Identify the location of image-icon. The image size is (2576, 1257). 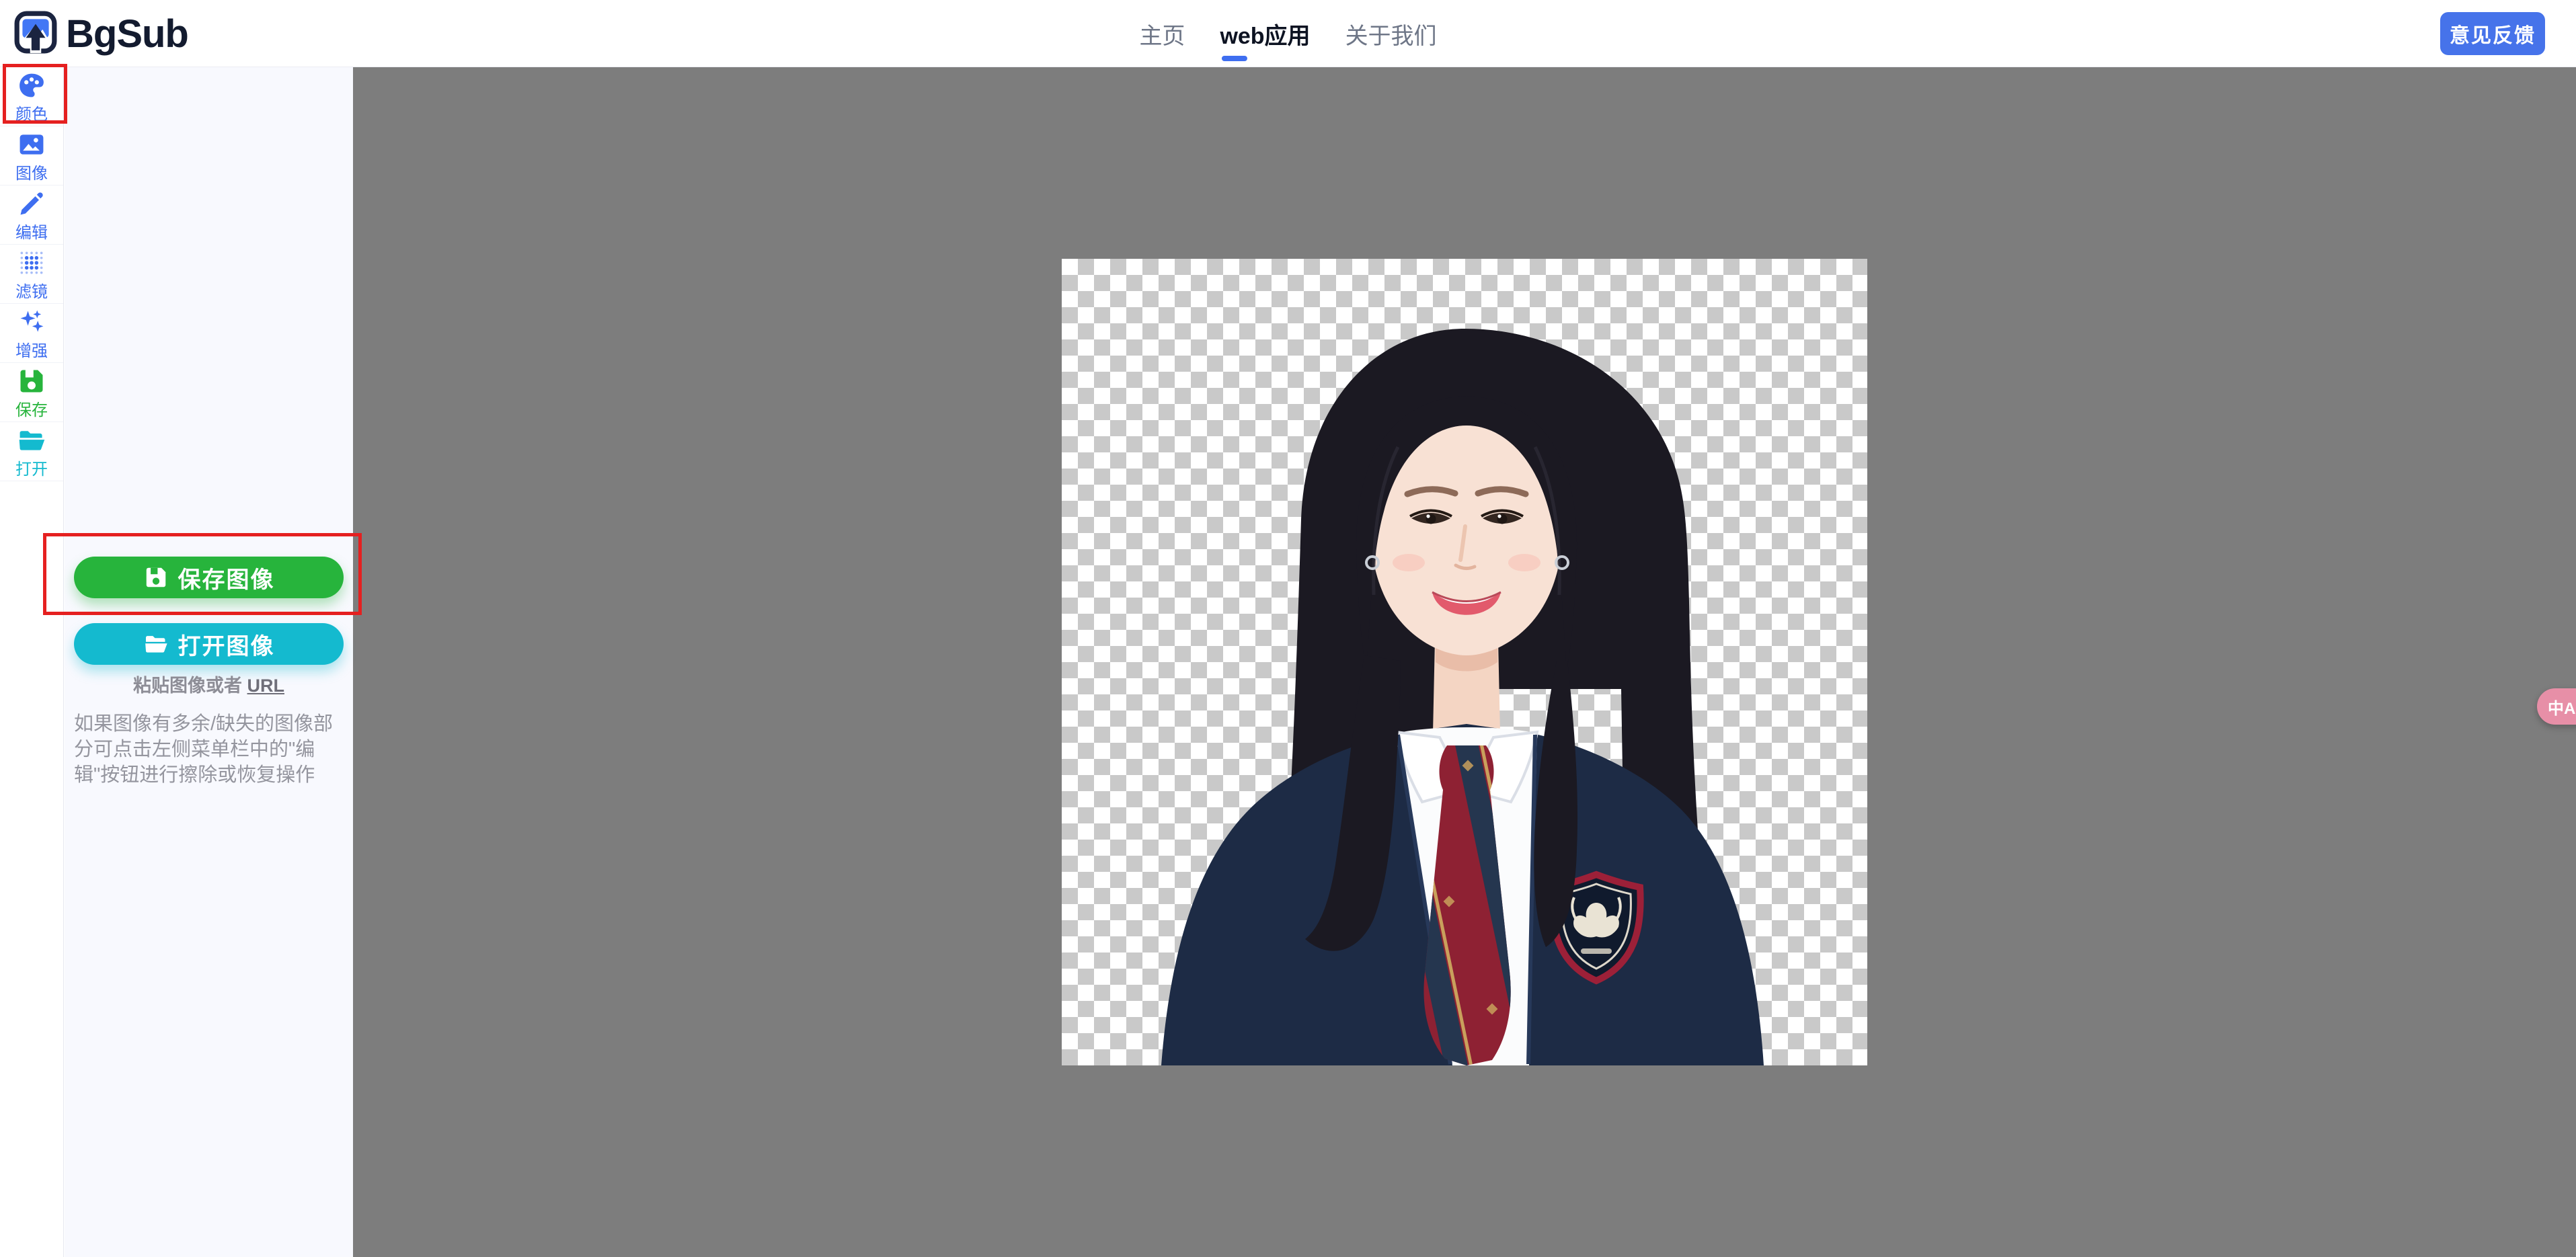
(32, 146).